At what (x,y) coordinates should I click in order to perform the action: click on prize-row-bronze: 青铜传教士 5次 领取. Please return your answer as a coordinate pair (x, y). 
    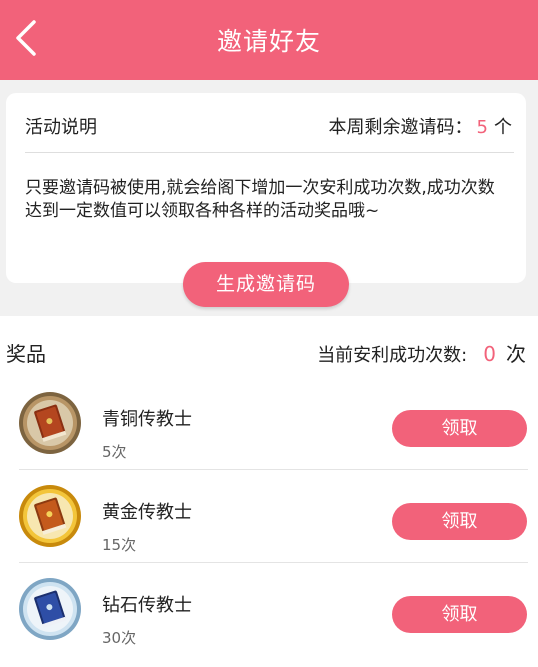
    Looking at the image, I should click on (269, 423).